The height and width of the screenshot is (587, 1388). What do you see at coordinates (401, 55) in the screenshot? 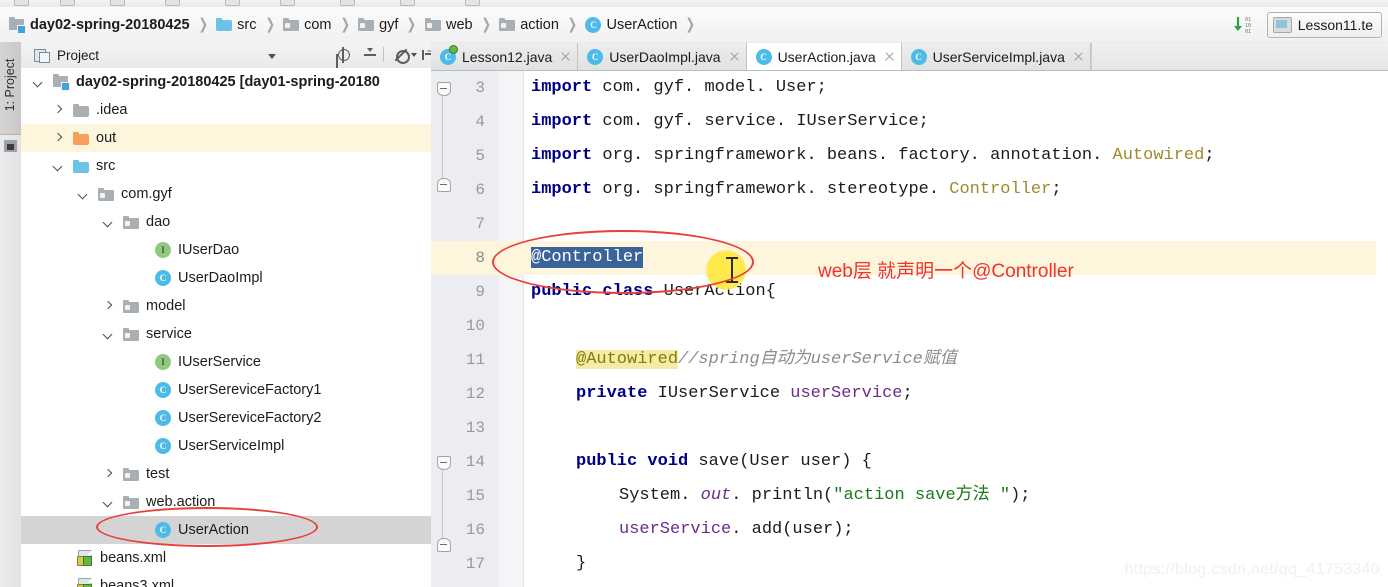
I see `gear-icon` at bounding box center [401, 55].